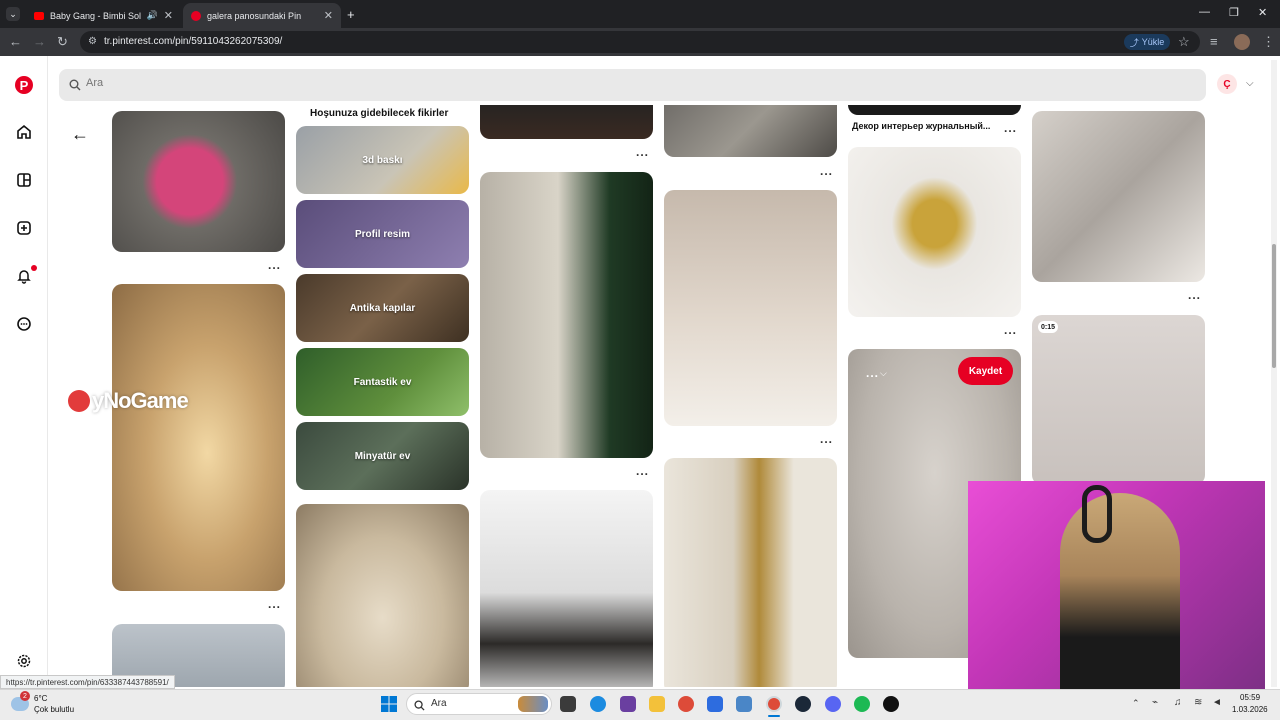  Describe the element at coordinates (1214, 42) in the screenshot. I see `reading-list-icon: ≡` at that location.